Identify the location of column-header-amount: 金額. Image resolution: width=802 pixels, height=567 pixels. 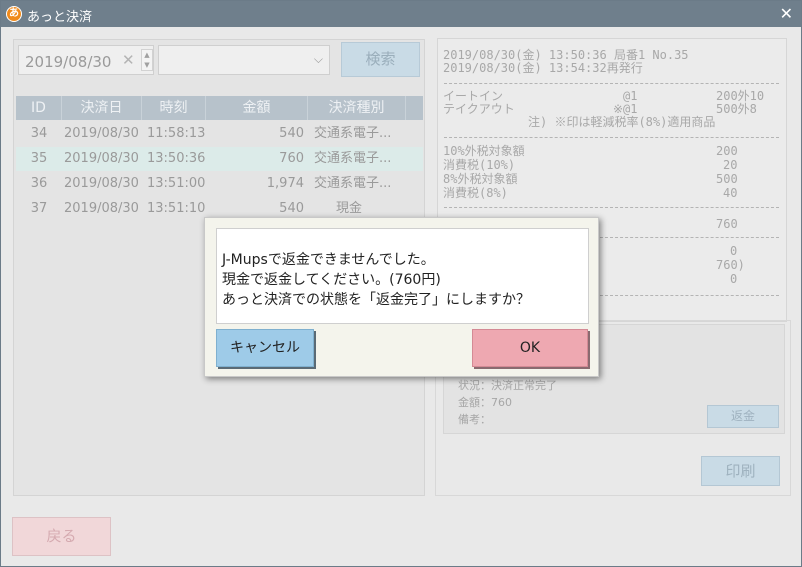
(257, 108).